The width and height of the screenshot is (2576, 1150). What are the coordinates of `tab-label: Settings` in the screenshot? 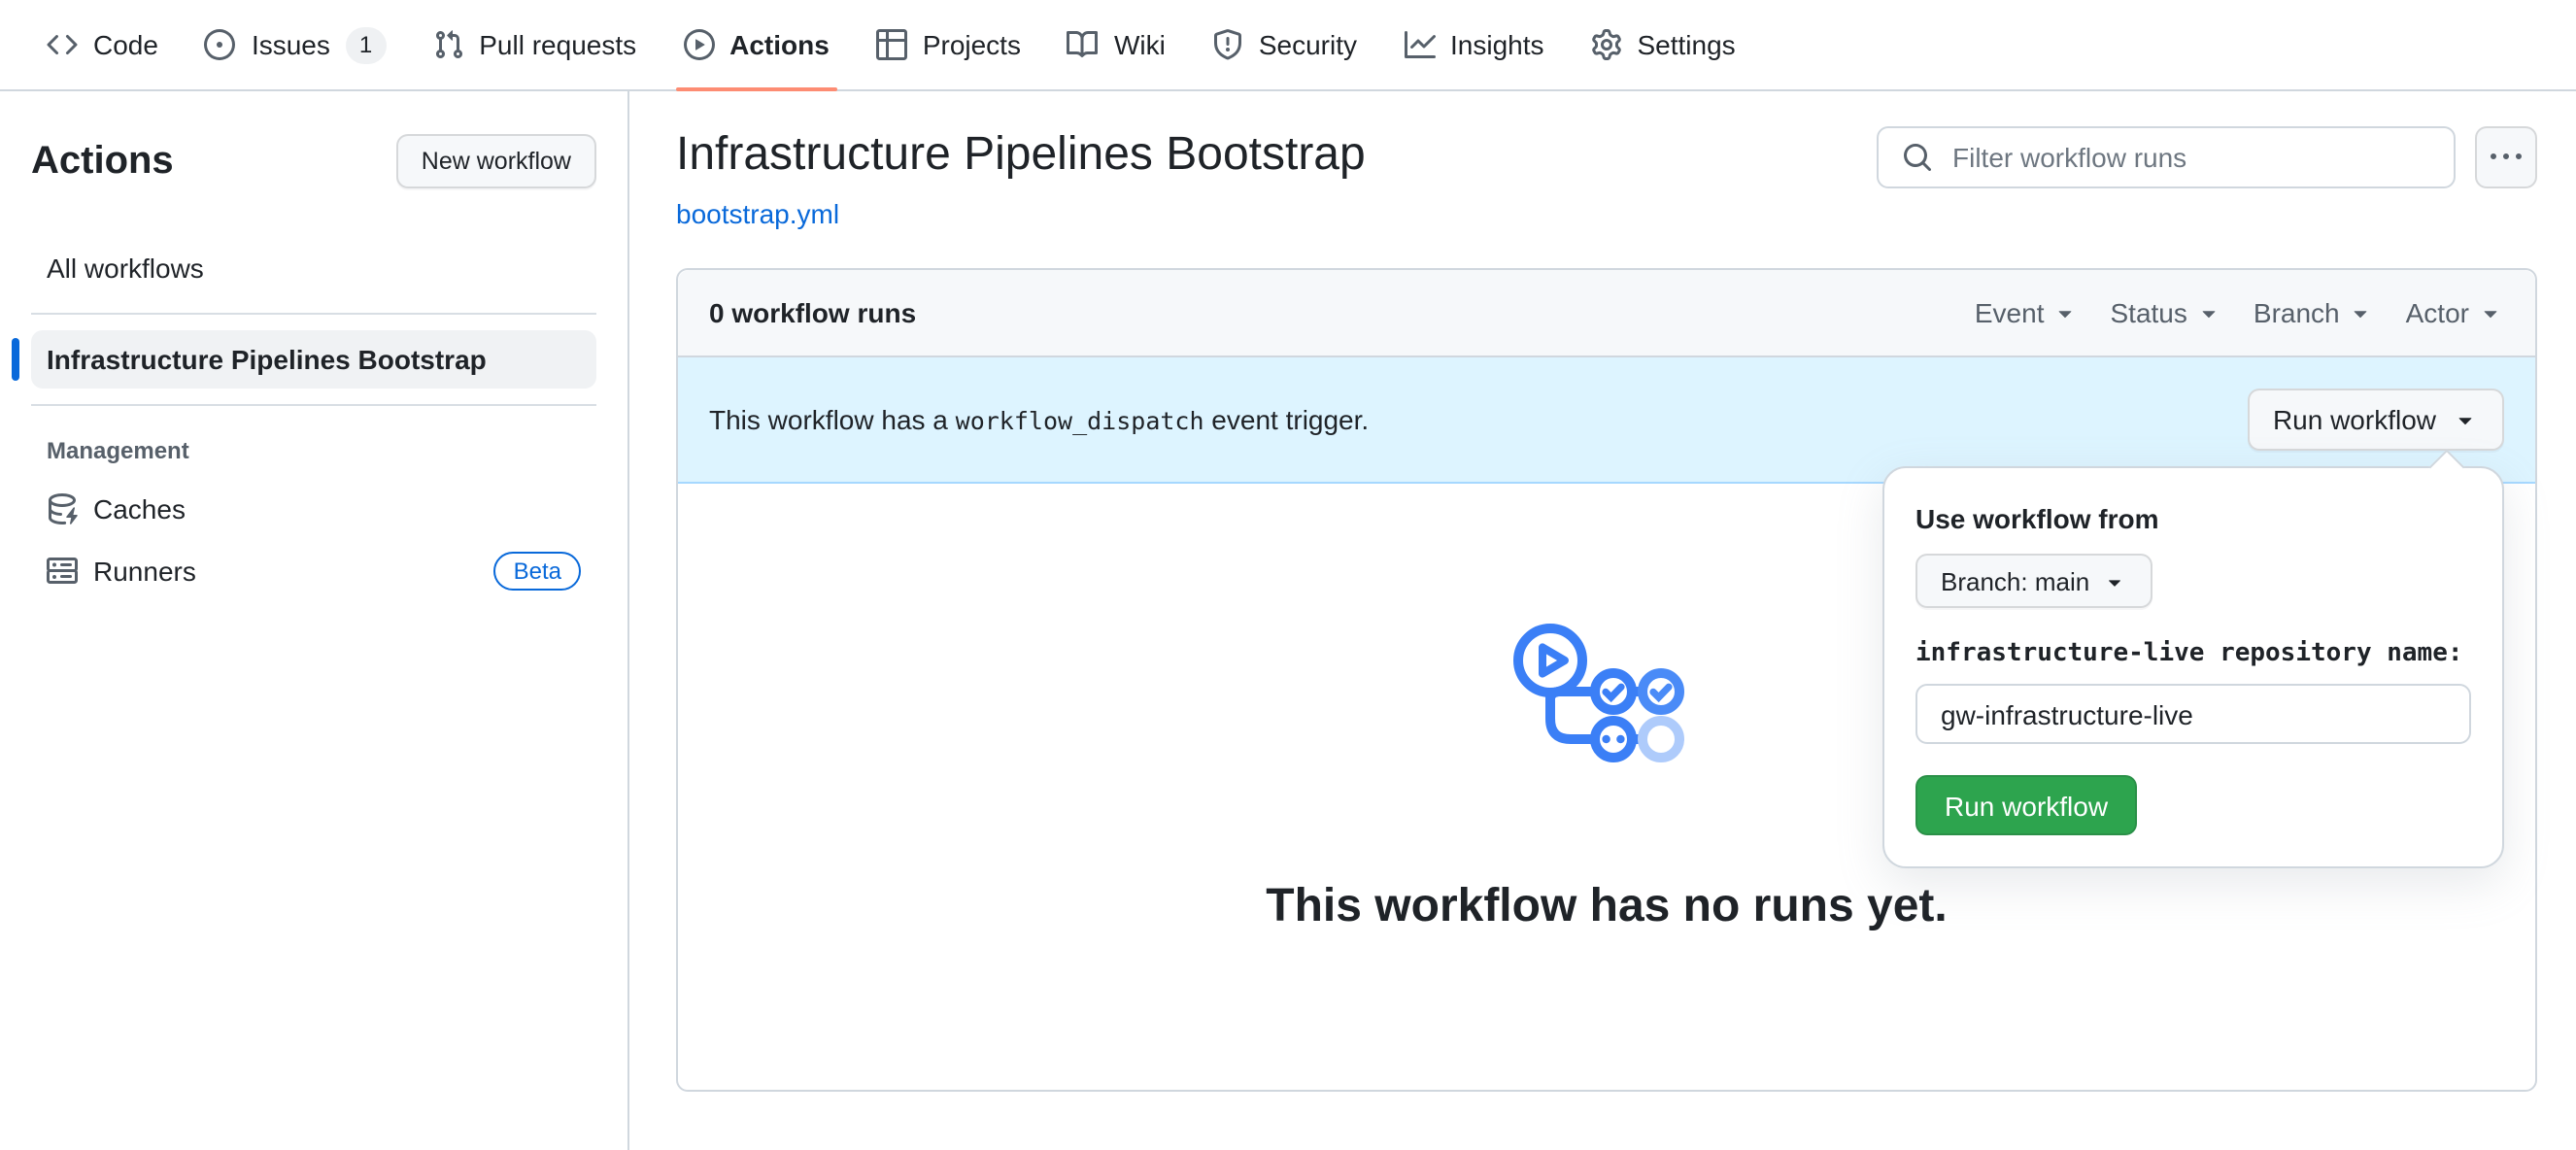 It's located at (1686, 44).